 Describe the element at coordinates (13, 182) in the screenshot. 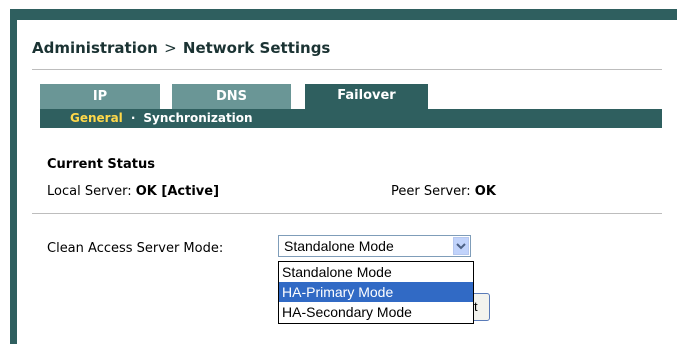

I see `left-frame-bar` at that location.